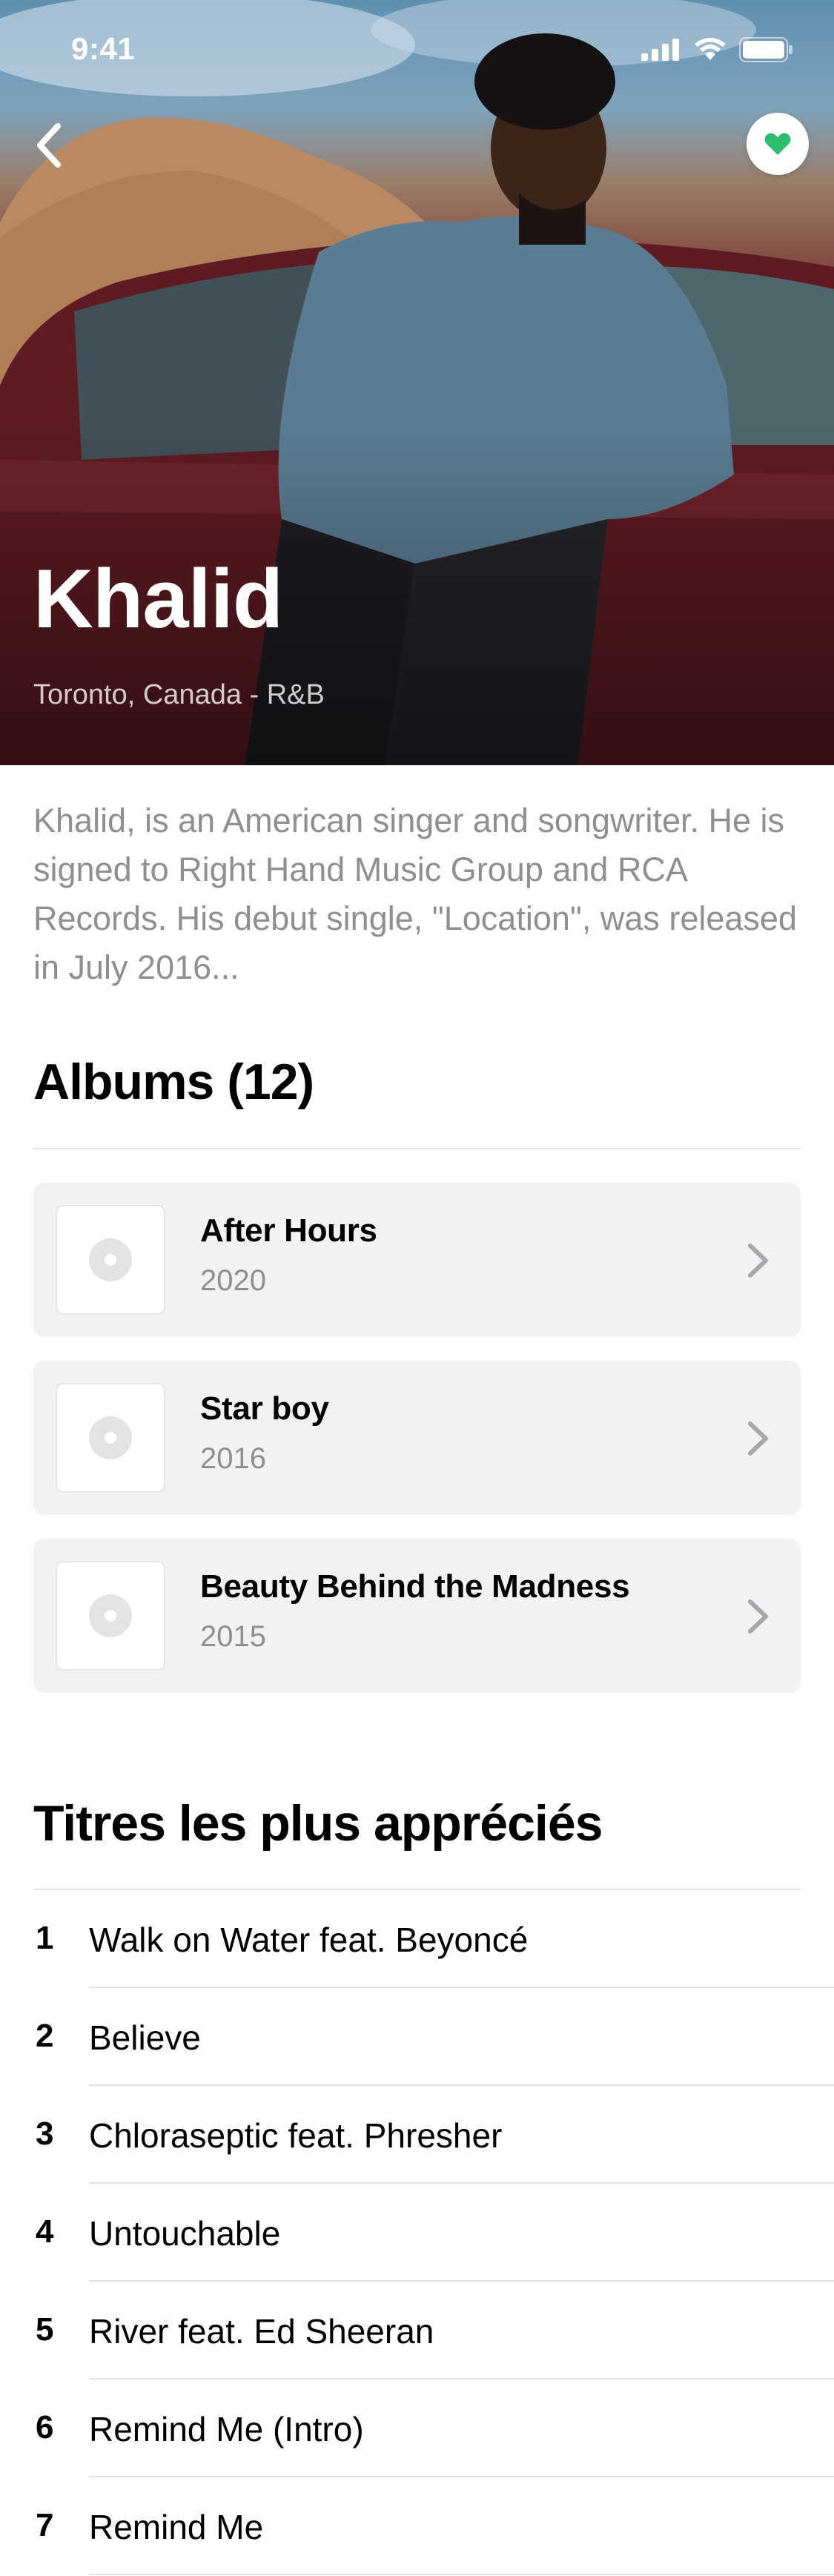  Describe the element at coordinates (417, 2037) in the screenshot. I see `track-row: 2 Believe` at that location.